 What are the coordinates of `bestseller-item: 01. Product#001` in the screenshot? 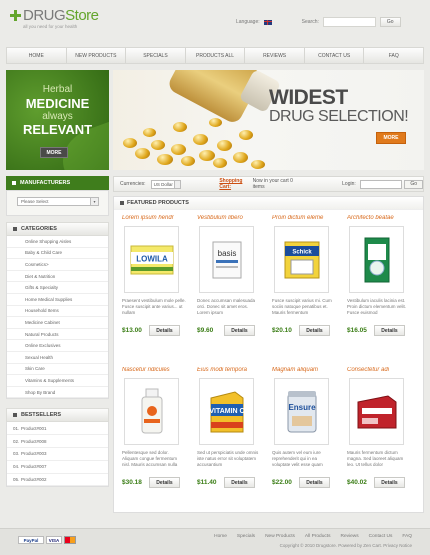 It's located at (57, 429).